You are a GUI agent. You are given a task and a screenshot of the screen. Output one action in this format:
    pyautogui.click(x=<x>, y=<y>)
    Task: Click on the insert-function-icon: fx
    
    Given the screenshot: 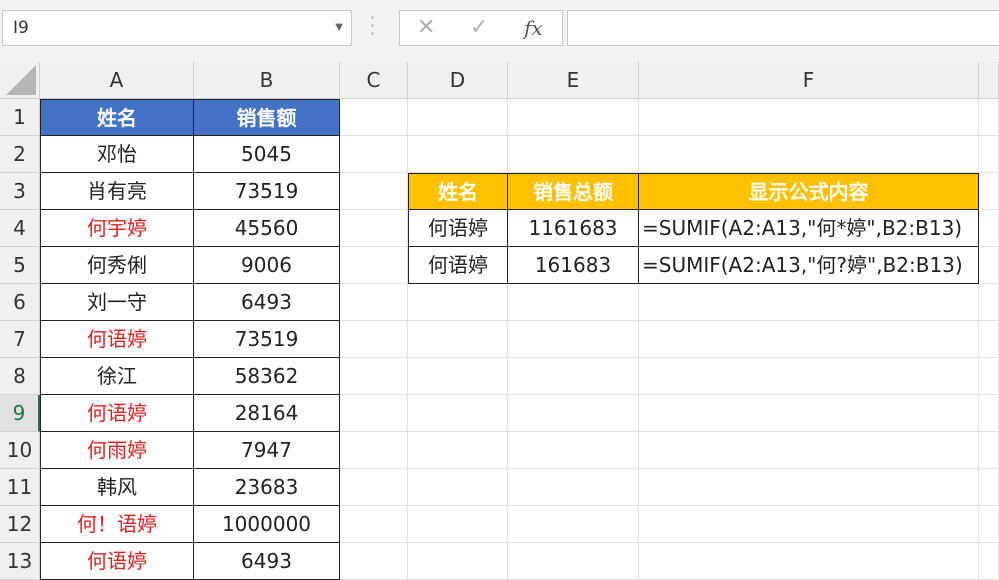 What is the action you would take?
    pyautogui.click(x=533, y=28)
    